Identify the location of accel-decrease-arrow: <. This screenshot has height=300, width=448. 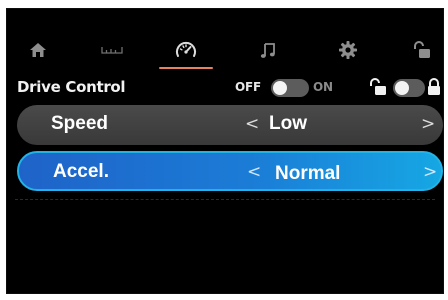
(254, 172).